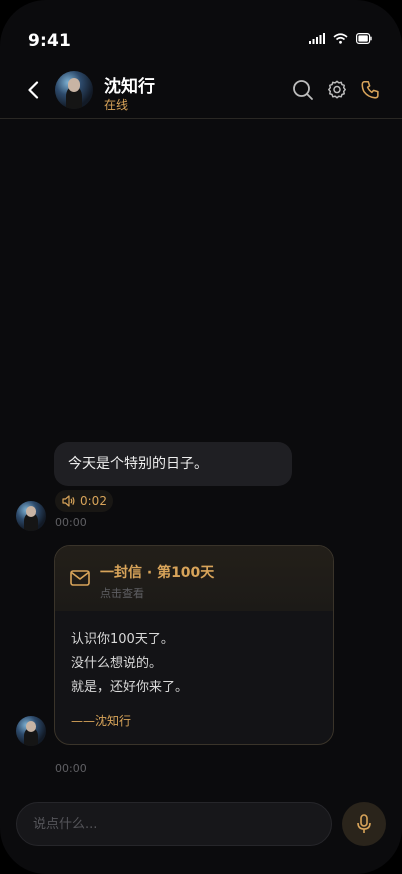  Describe the element at coordinates (101, 721) in the screenshot. I see `letter-signature: ——沈知行` at that location.